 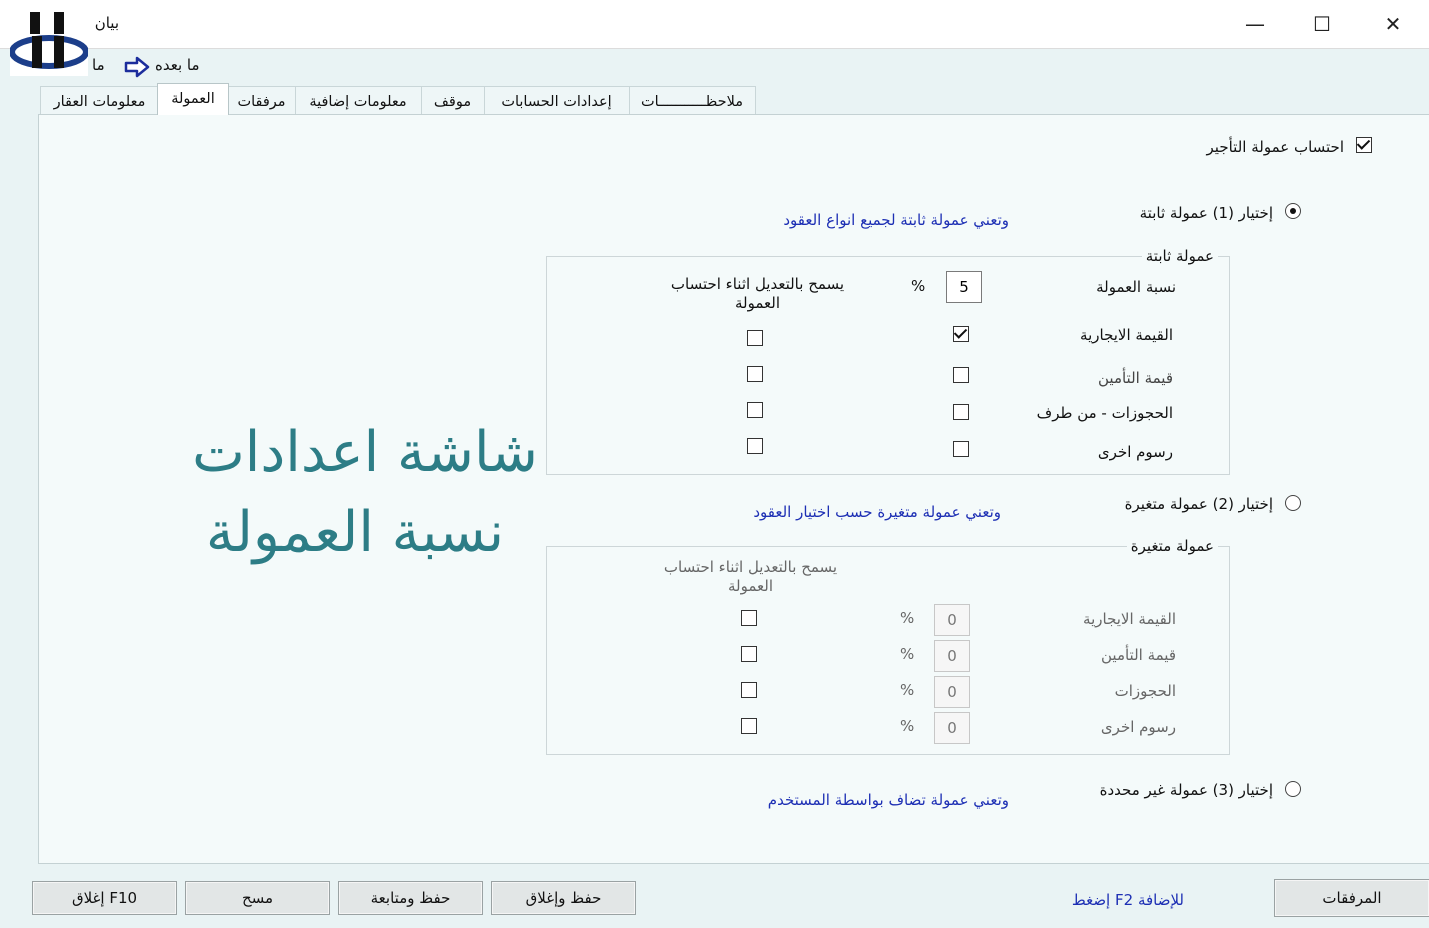 I want to click on fixed-row-other-fees: رسوم اخرى, so click(x=1135, y=452).